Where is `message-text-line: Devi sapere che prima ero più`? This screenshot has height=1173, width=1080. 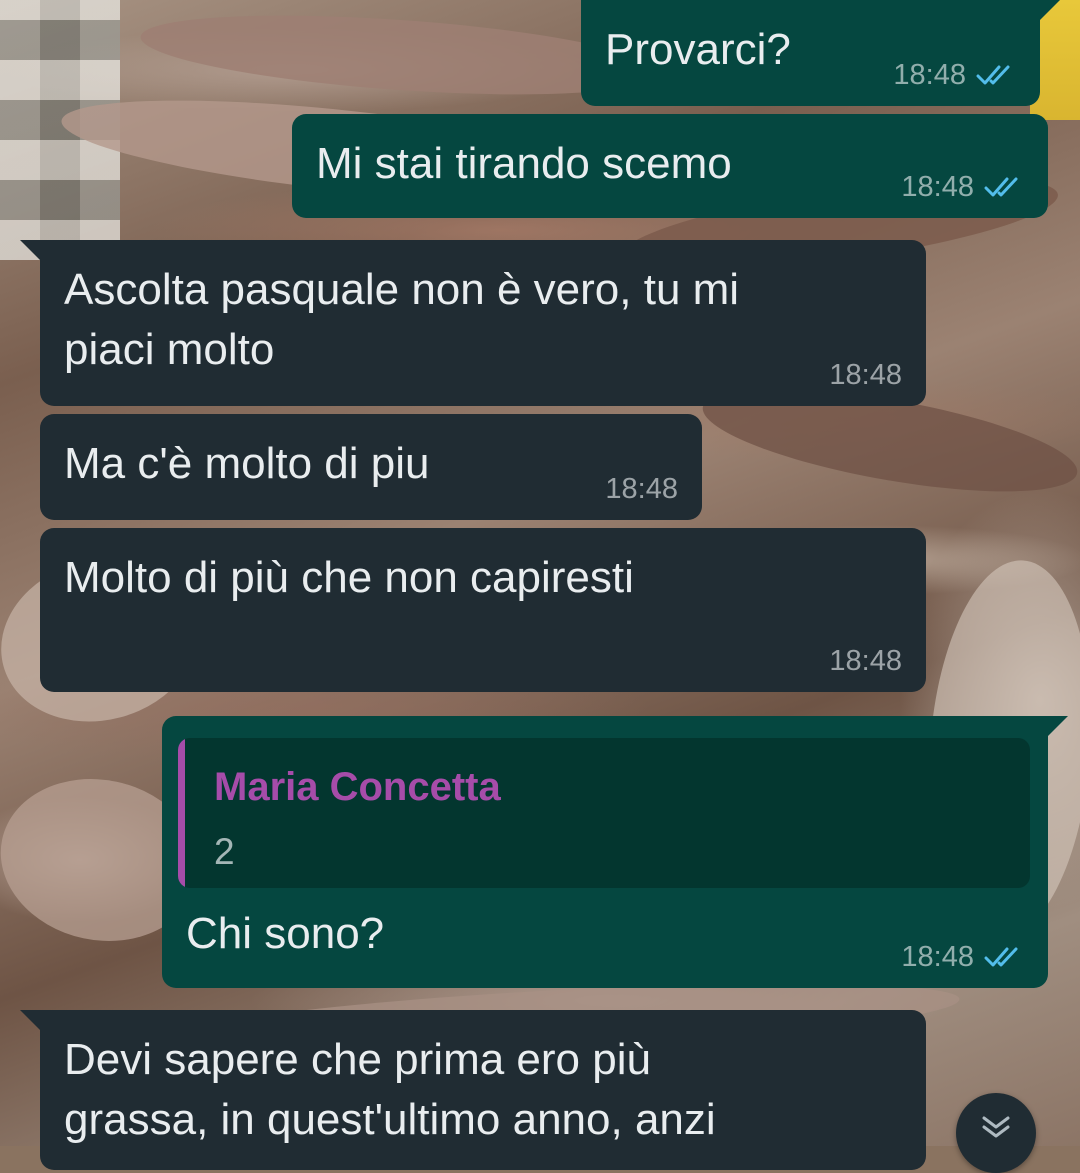
message-text-line: Devi sapere che prima ero più is located at coordinates (357, 1059).